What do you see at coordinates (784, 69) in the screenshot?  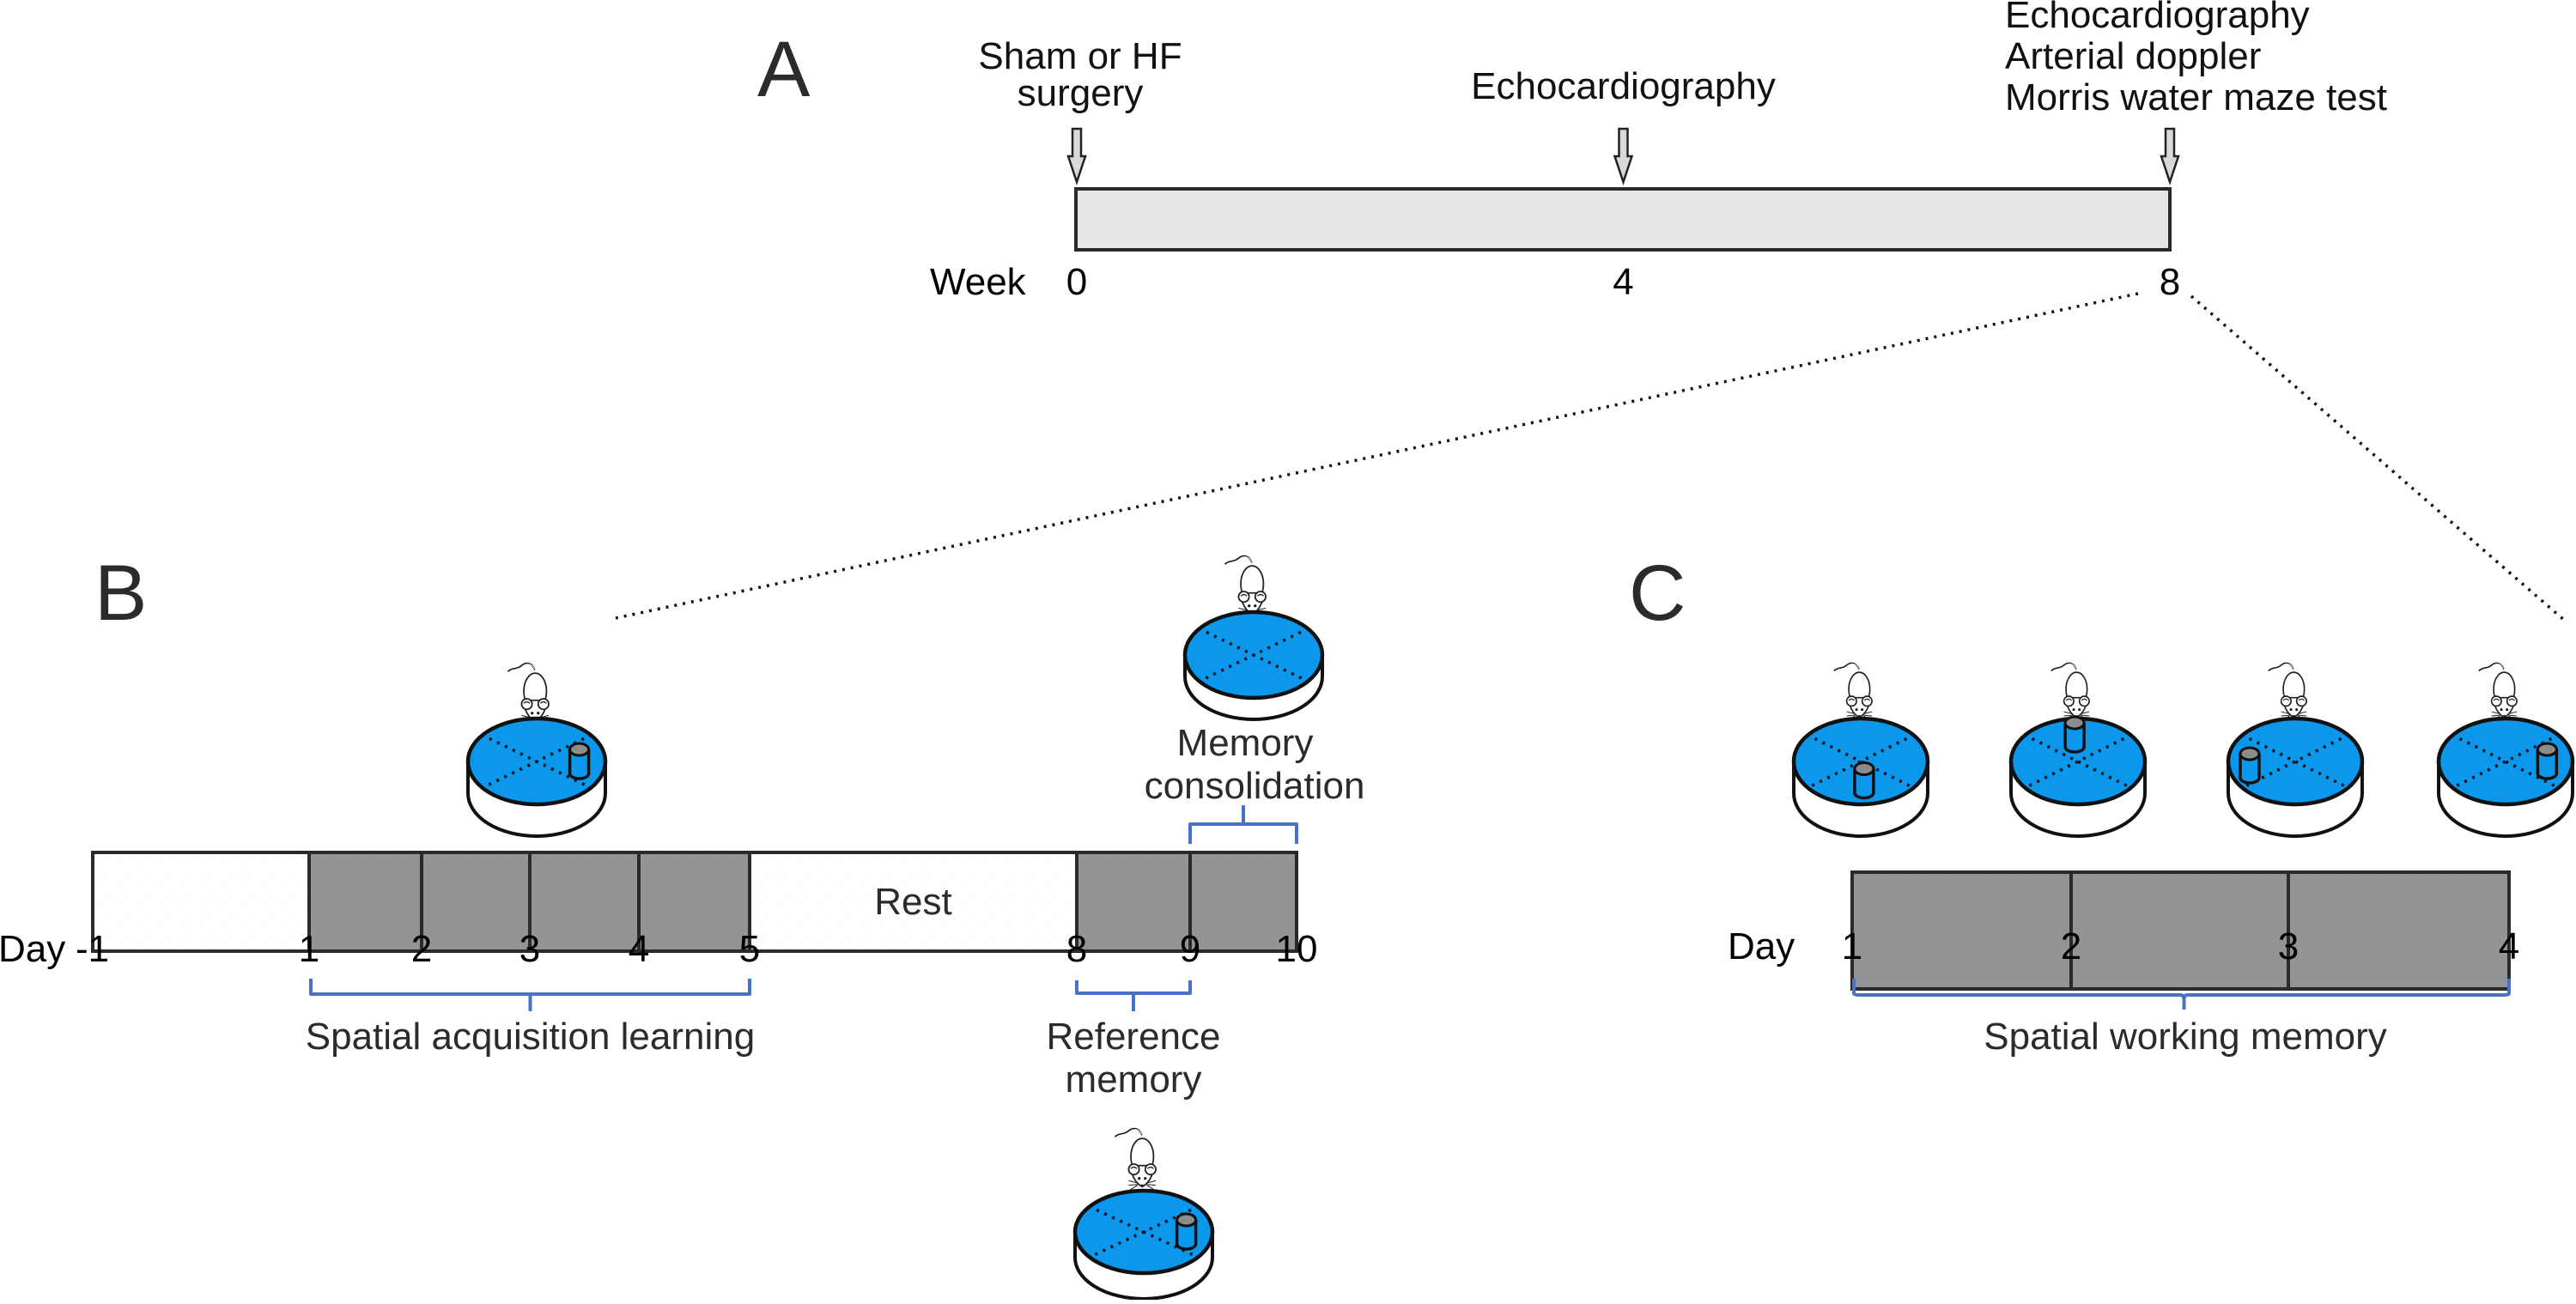 I see `panel-a-letter: A` at bounding box center [784, 69].